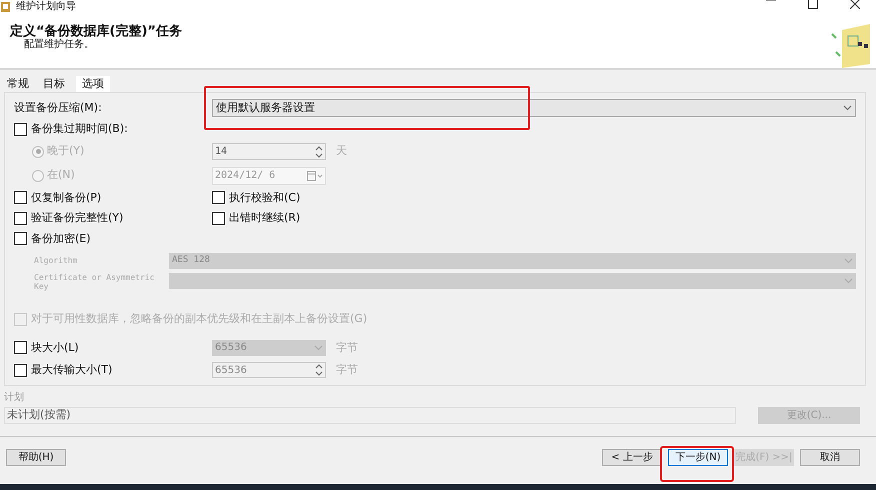  Describe the element at coordinates (61, 175) in the screenshot. I see `radio-label: 在(N)` at that location.